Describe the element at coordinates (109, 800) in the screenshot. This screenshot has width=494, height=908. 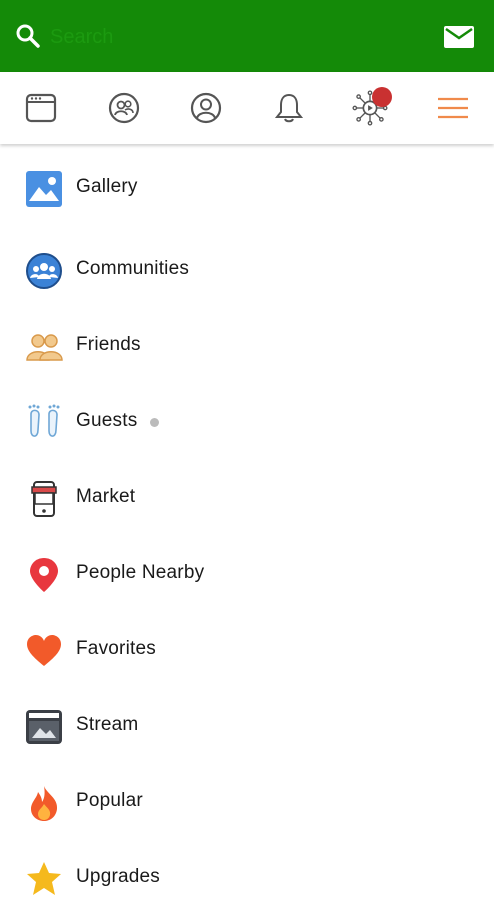
I see `menu-item-label: Popular` at that location.